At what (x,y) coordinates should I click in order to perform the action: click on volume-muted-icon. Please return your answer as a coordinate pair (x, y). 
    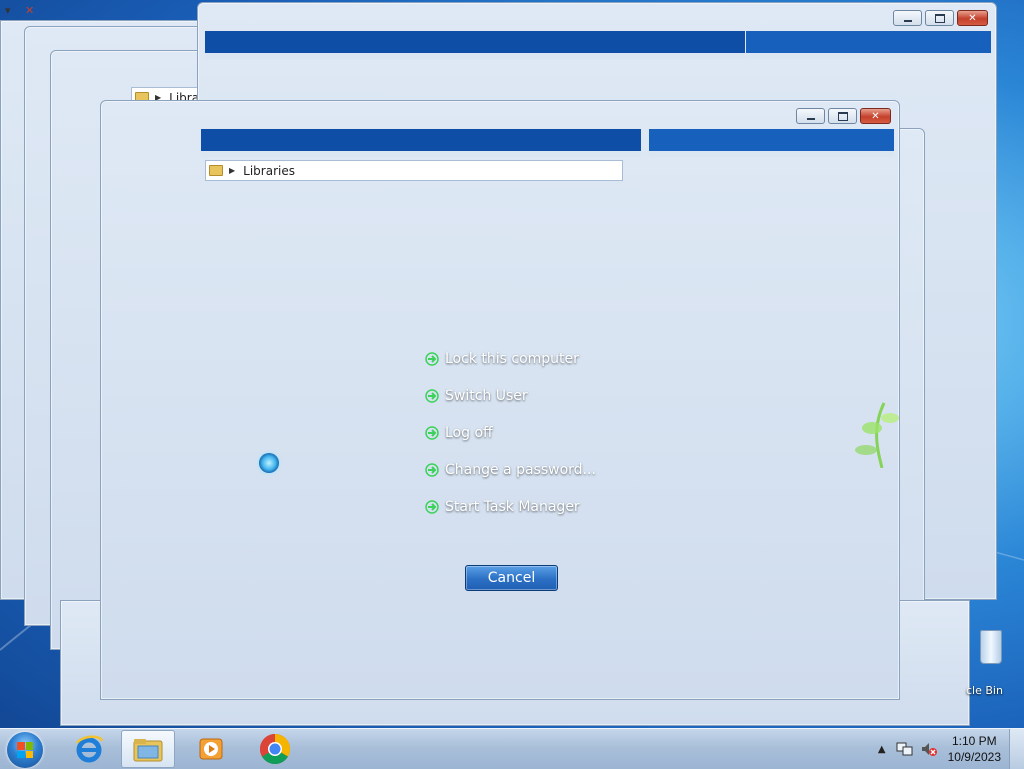
    Looking at the image, I should click on (929, 749).